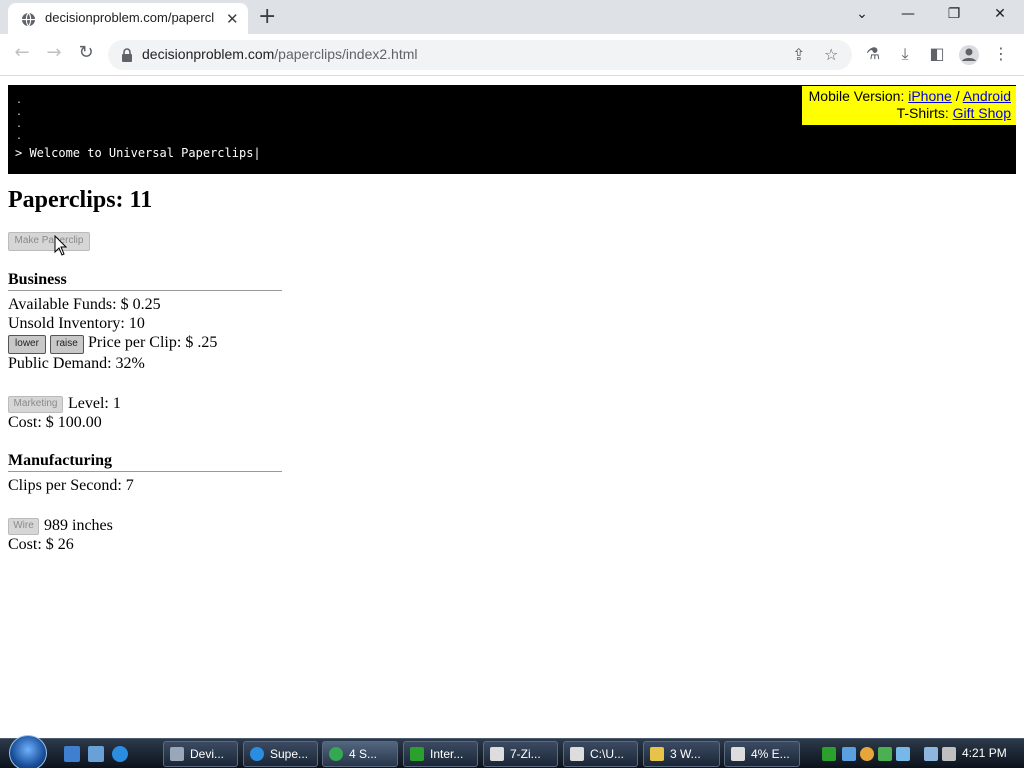  What do you see at coordinates (138, 153) in the screenshot?
I see `console-line: > Welcome to Universal Paperclips|` at bounding box center [138, 153].